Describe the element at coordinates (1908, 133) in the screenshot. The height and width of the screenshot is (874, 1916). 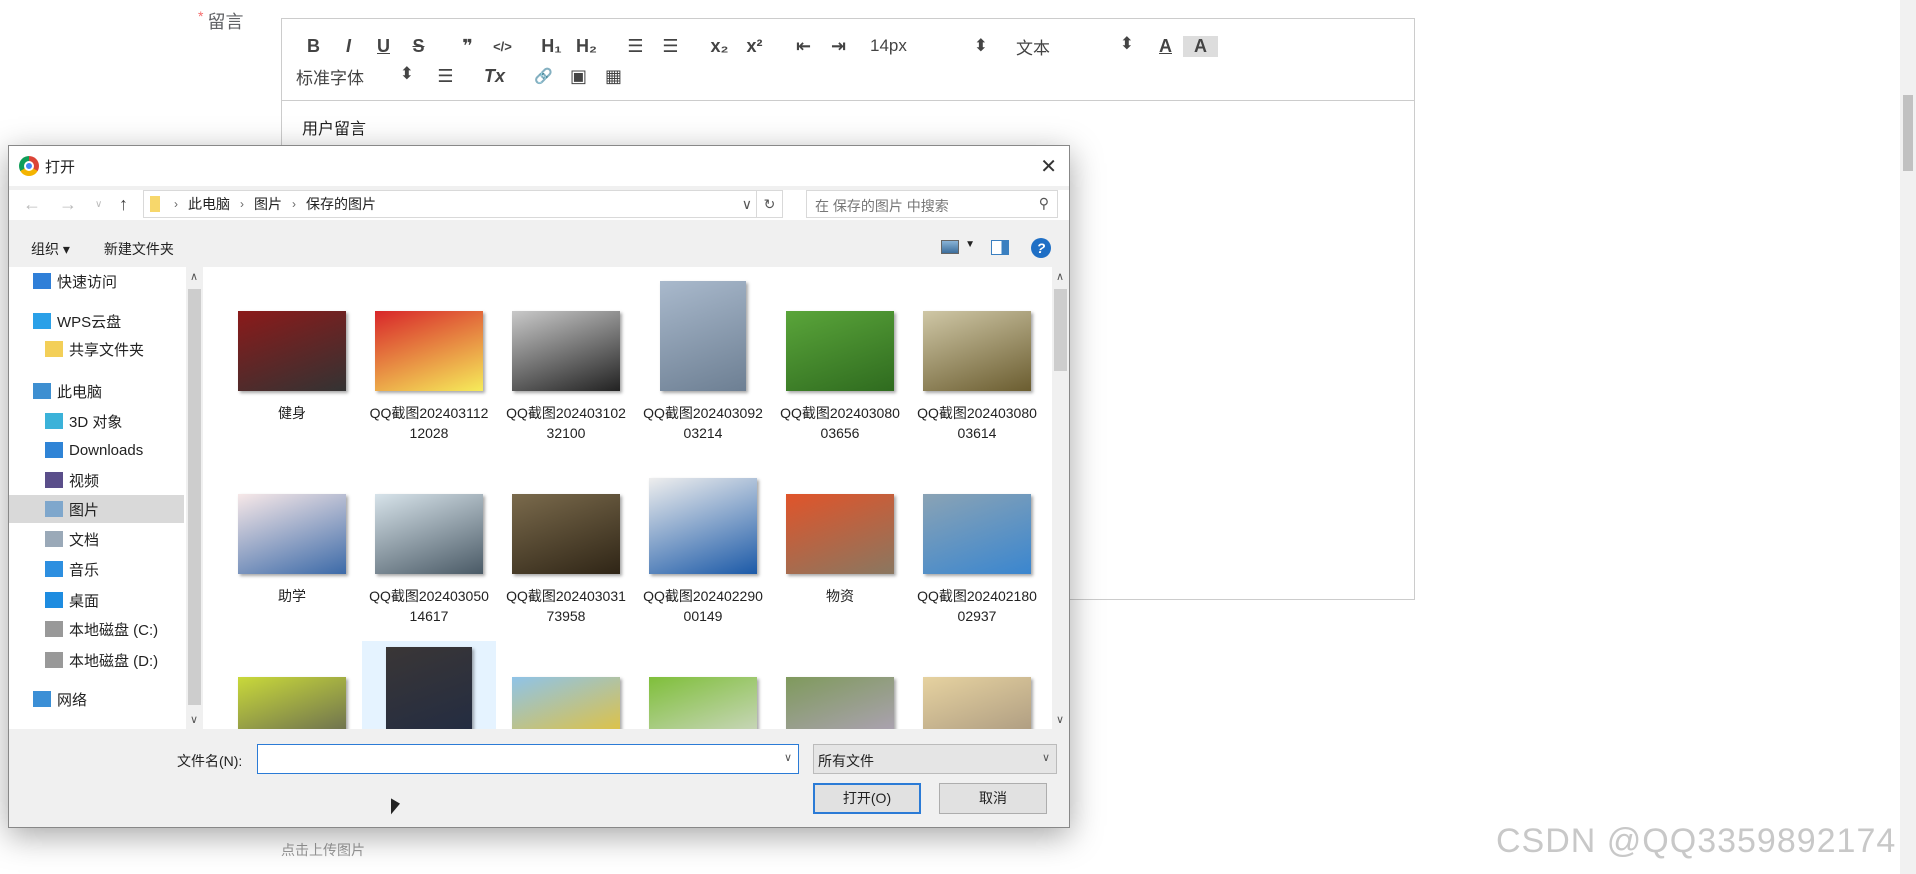
I see `page-scrollbar-thumb` at that location.